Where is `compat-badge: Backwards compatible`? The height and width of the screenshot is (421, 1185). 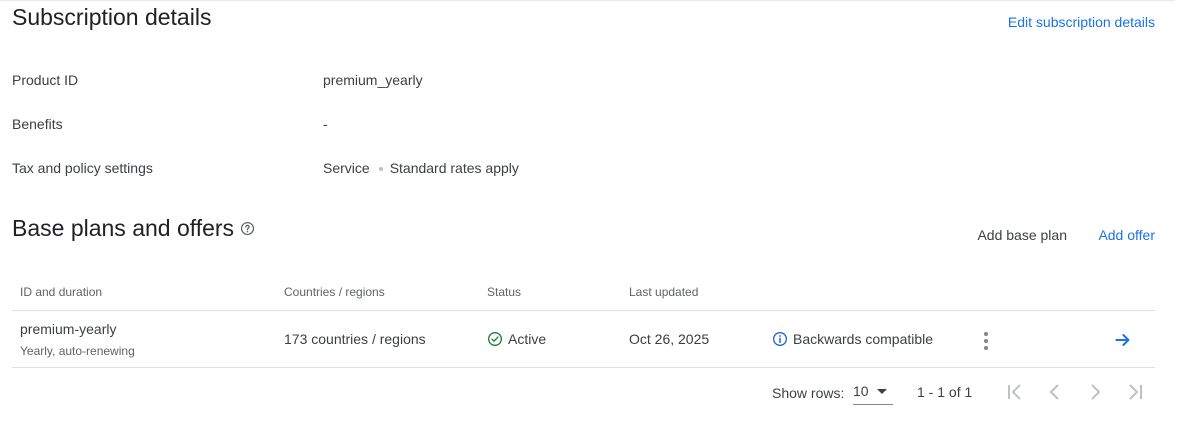 compat-badge: Backwards compatible is located at coordinates (852, 339).